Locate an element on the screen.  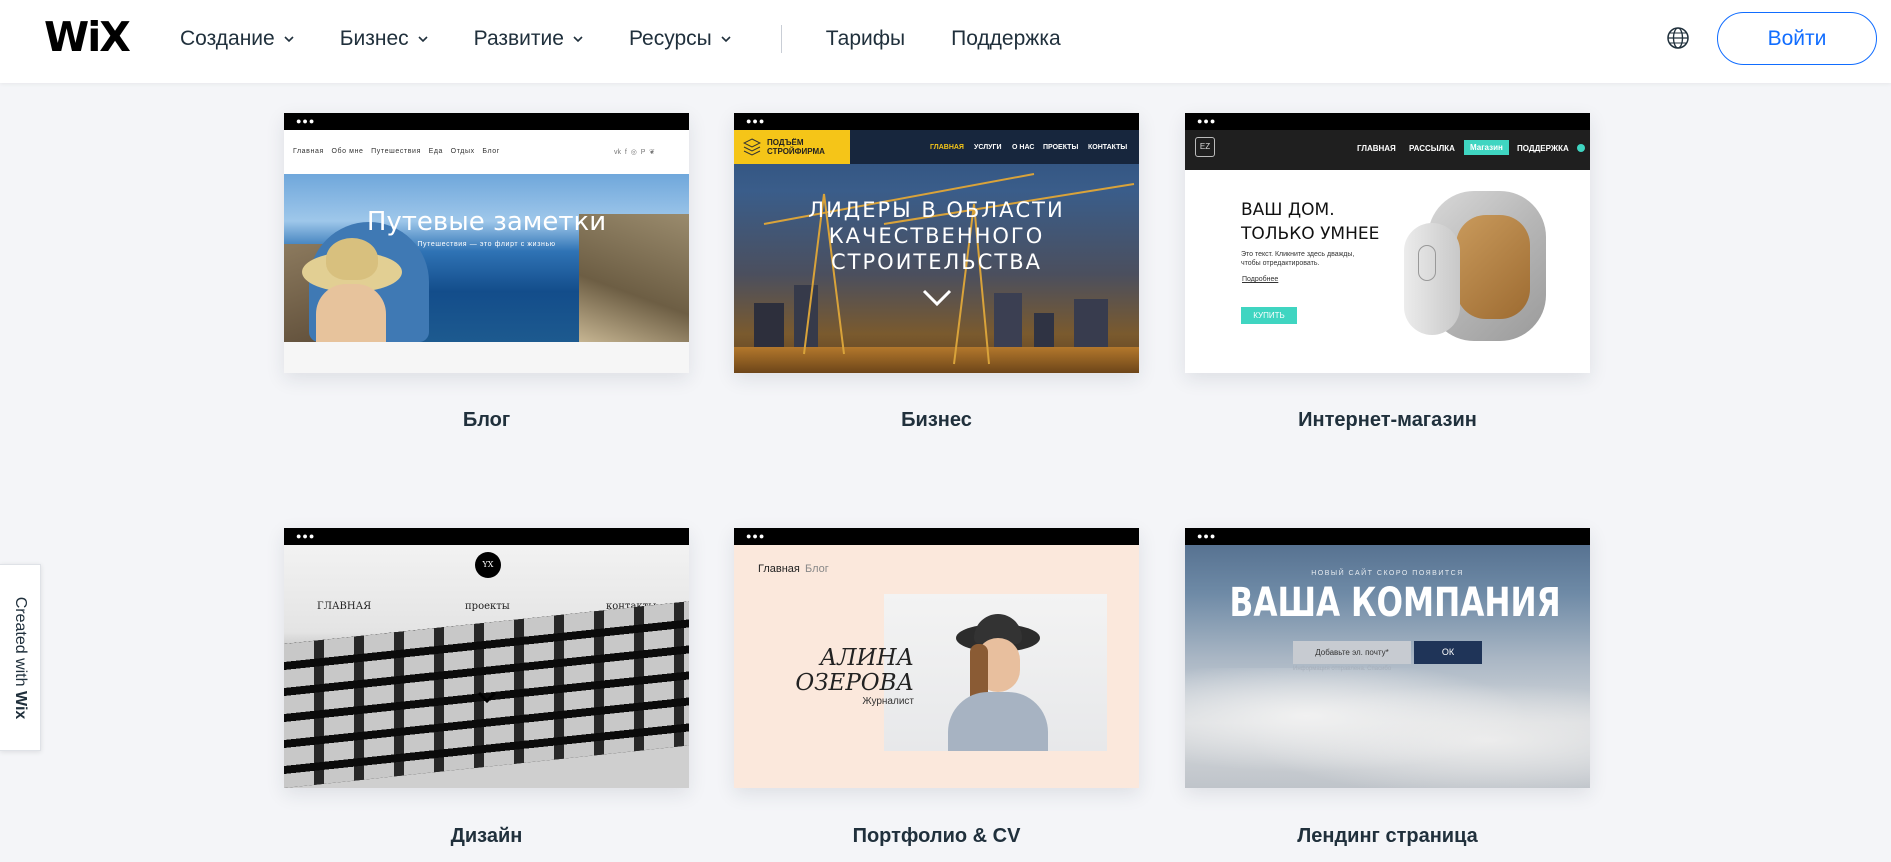
nav-main: ГЛАВНАЯ is located at coordinates (947, 147).